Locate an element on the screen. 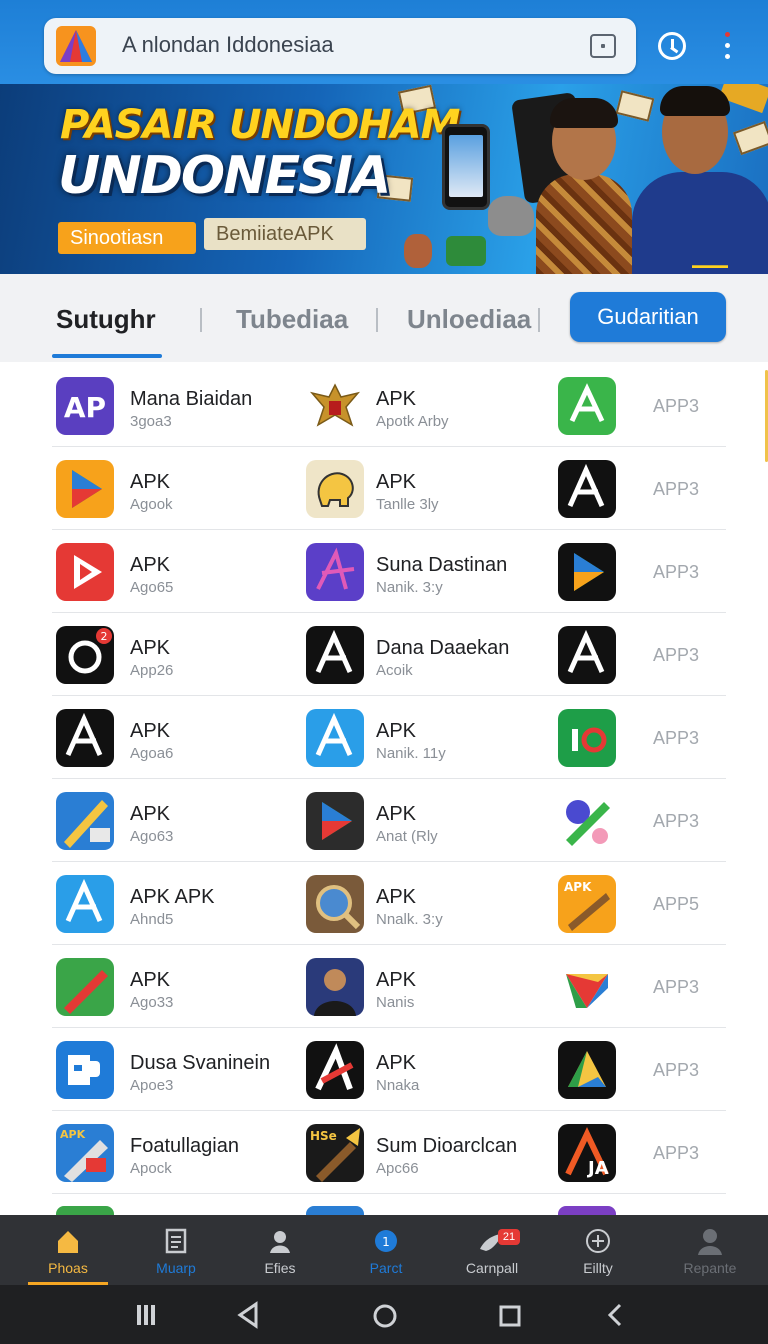 This screenshot has height=1344, width=768. app-item: HSe Sum Dioarclcan Apc66 is located at coordinates (431, 1152).